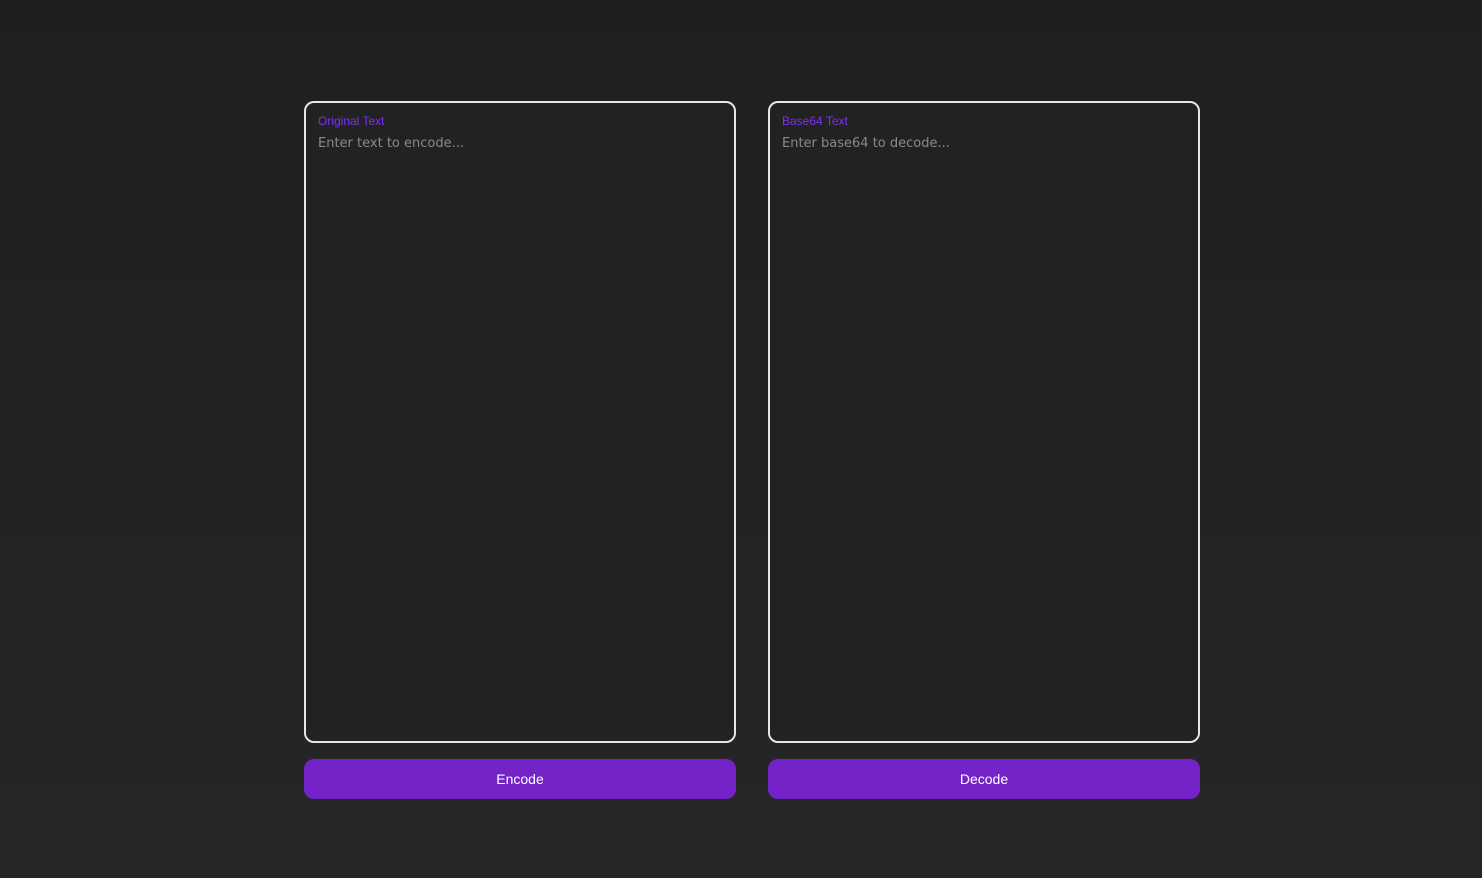  I want to click on encode-button: Encode, so click(520, 779).